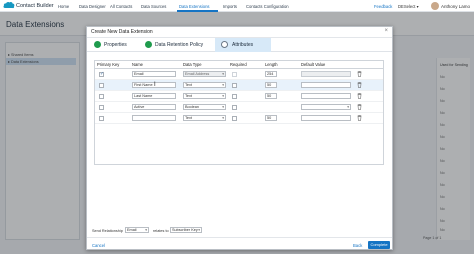 The image size is (474, 254). What do you see at coordinates (224, 44) in the screenshot?
I see `step-circle-icon` at bounding box center [224, 44].